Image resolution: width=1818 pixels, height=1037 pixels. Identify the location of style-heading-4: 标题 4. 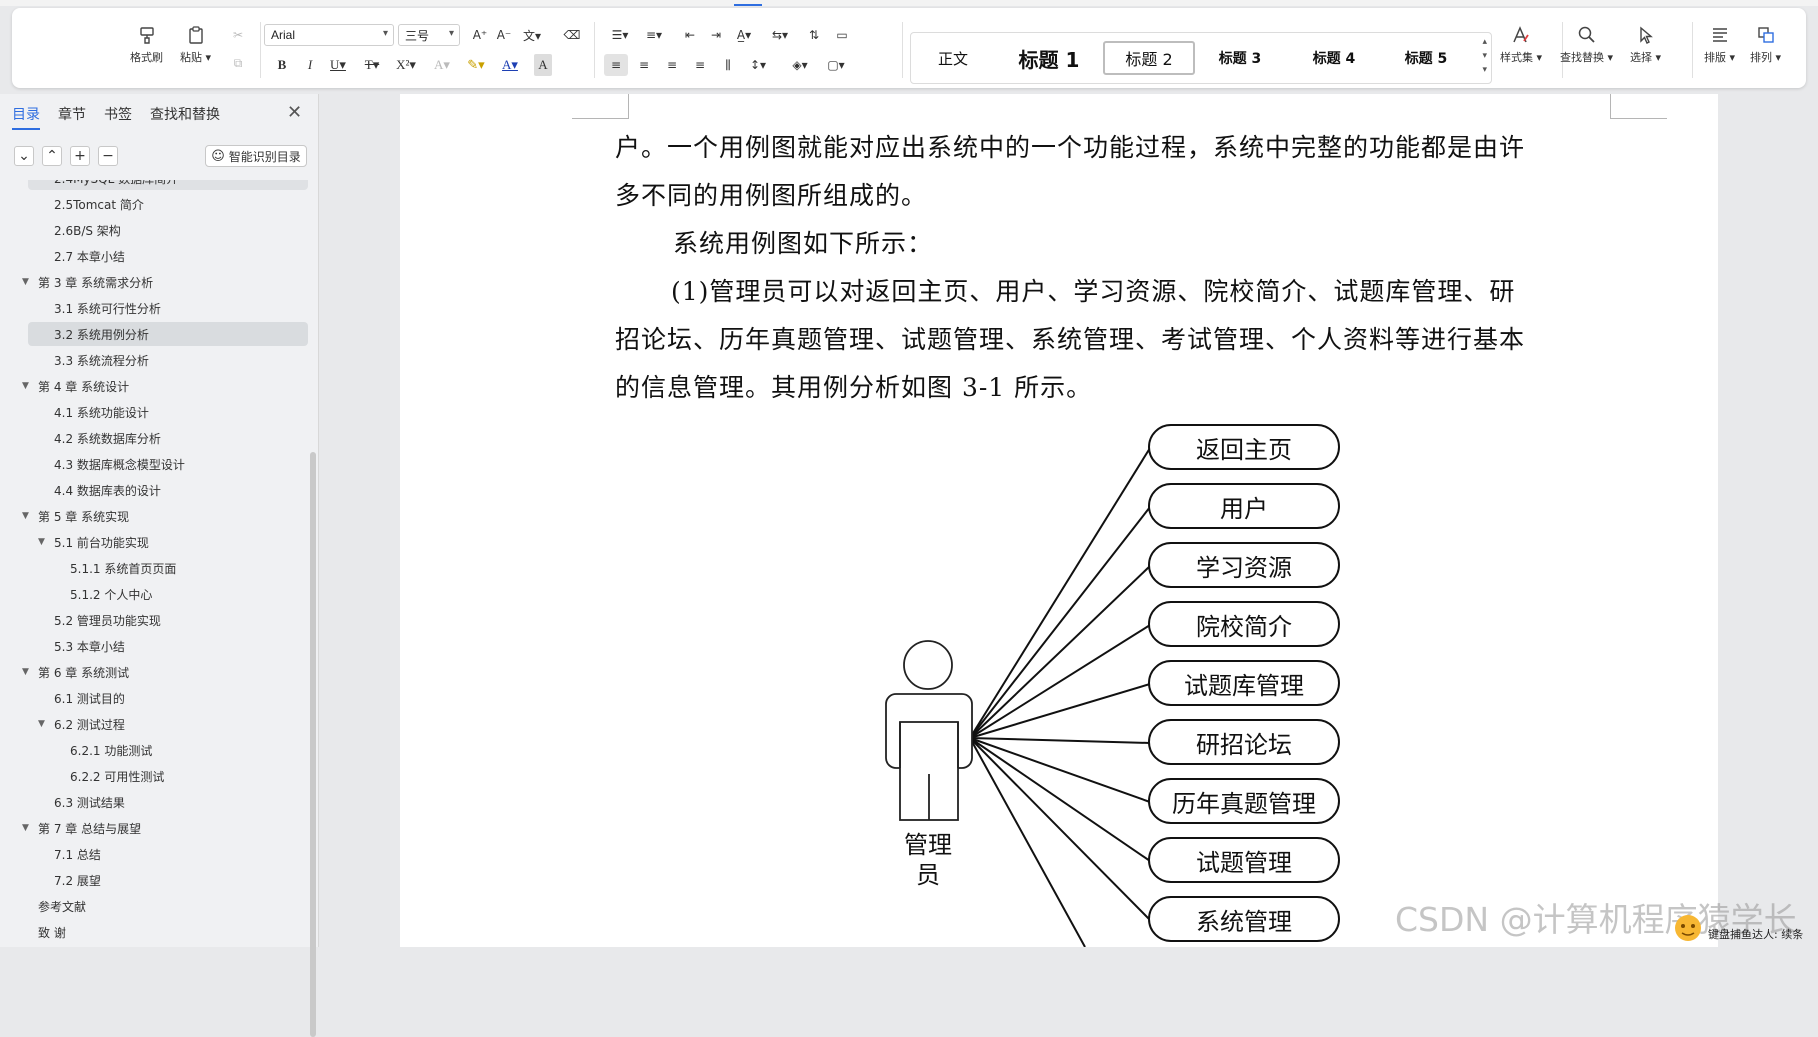
(1334, 58).